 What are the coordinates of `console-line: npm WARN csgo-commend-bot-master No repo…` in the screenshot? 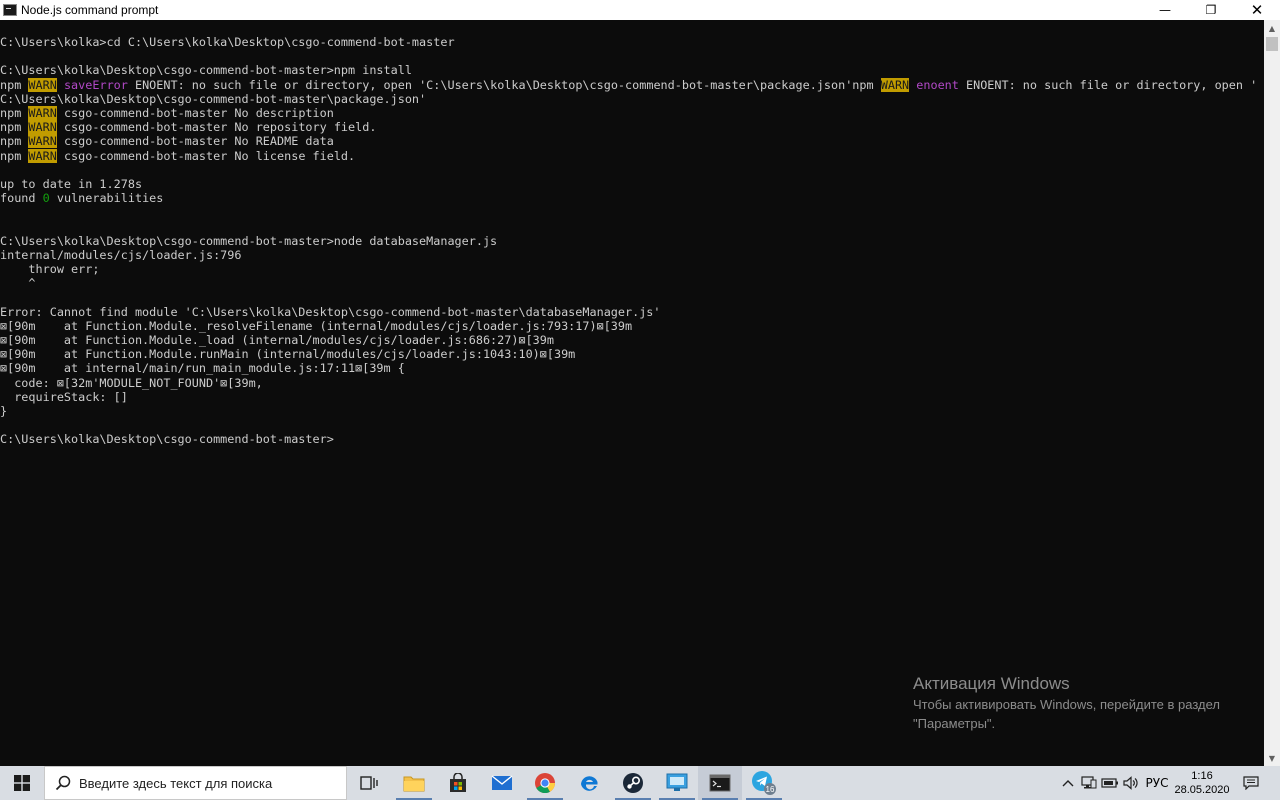 It's located at (632, 127).